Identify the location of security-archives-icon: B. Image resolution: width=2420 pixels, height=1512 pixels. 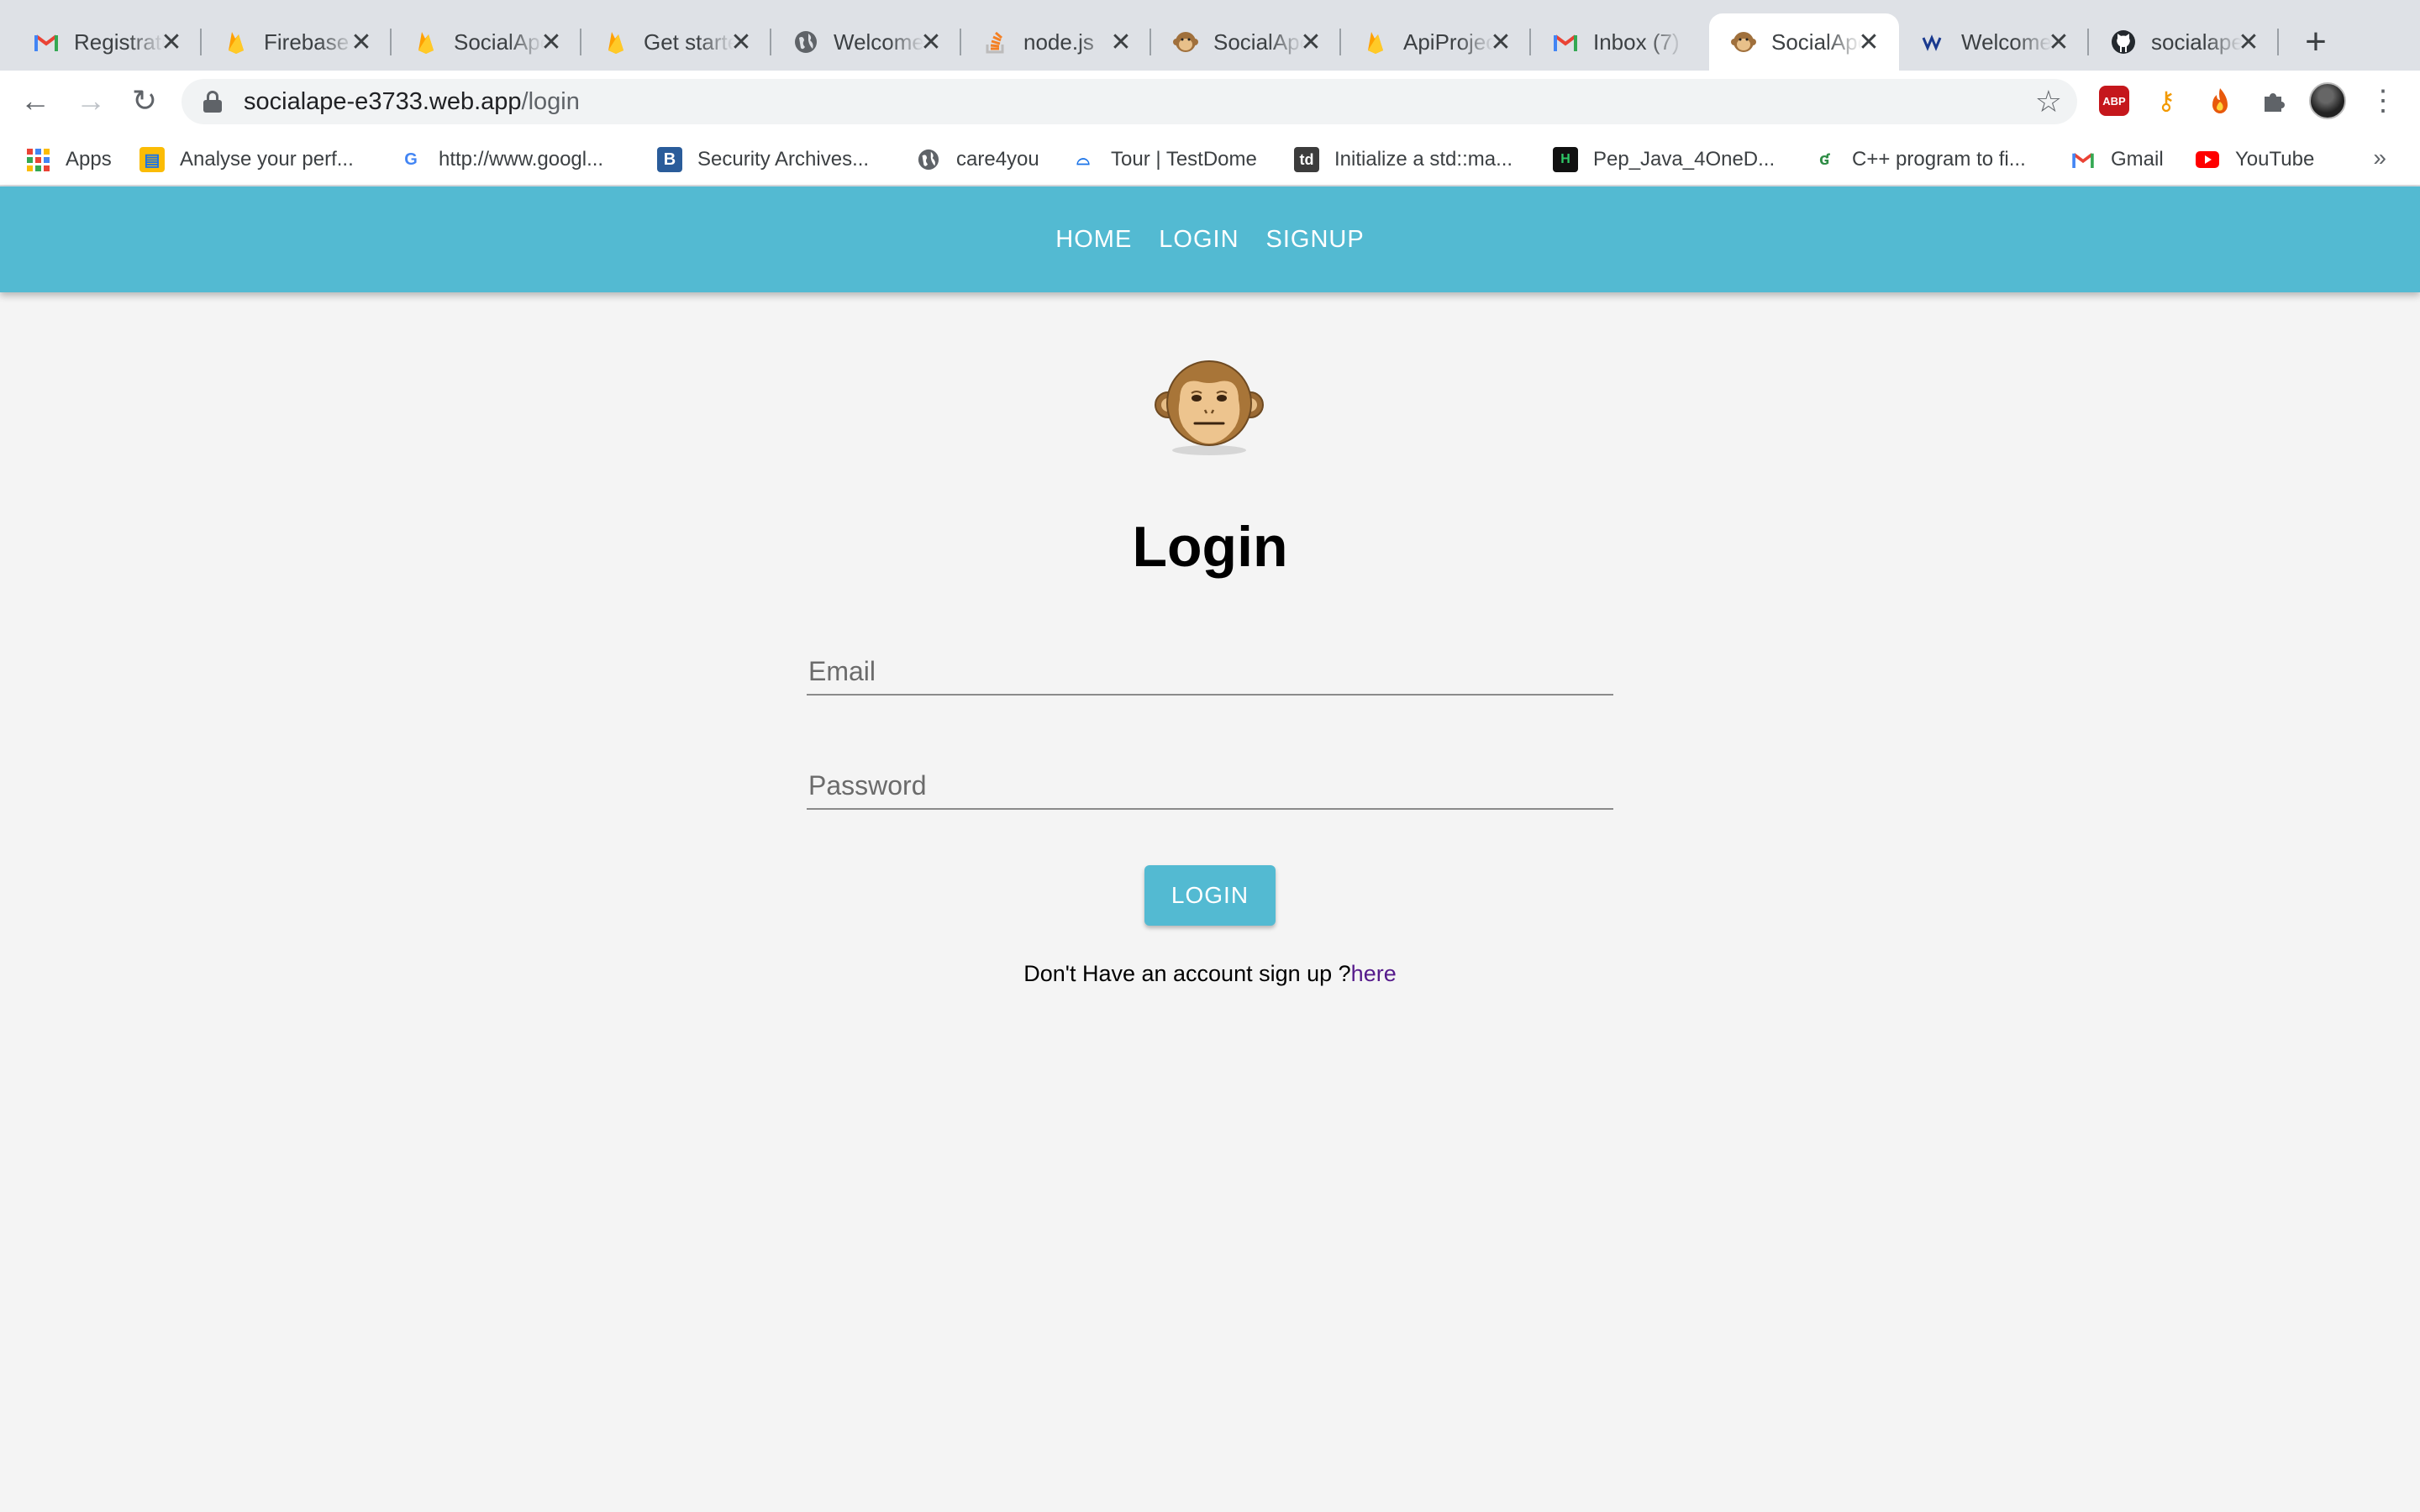
(669, 159).